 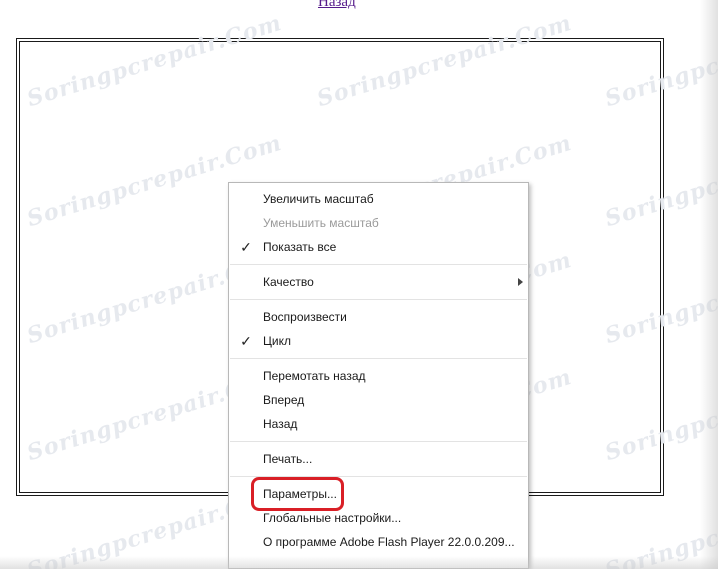 What do you see at coordinates (378, 317) in the screenshot?
I see `menu-item-play: Воспроизвести` at bounding box center [378, 317].